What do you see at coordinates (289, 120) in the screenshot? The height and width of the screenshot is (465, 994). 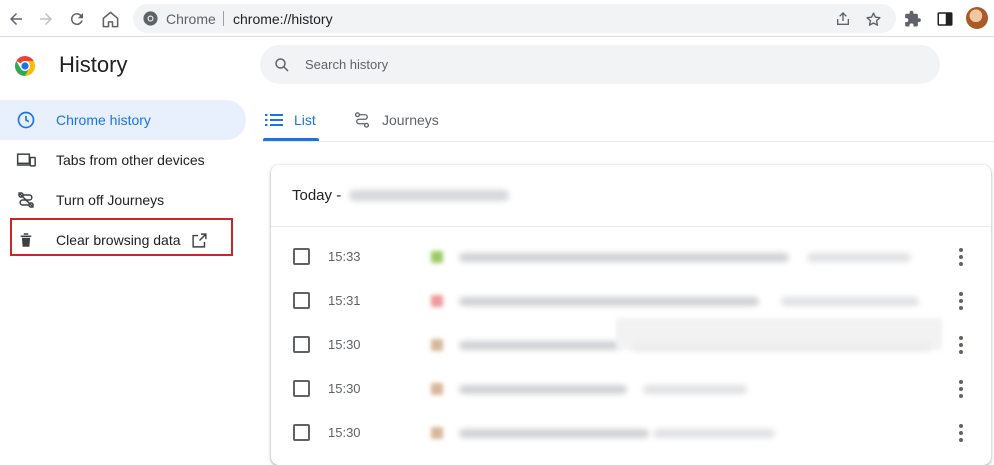 I see `tab-list: List` at bounding box center [289, 120].